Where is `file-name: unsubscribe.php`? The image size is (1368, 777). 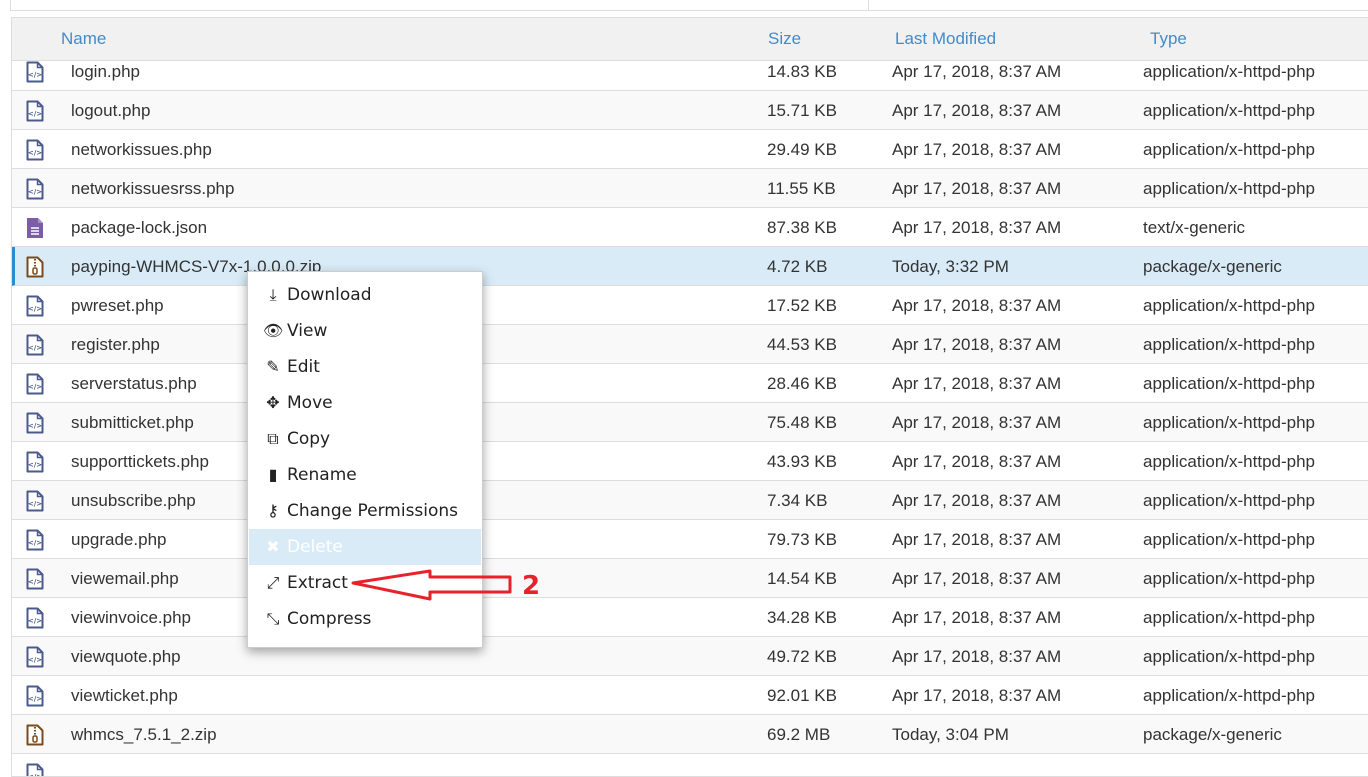 file-name: unsubscribe.php is located at coordinates (133, 501).